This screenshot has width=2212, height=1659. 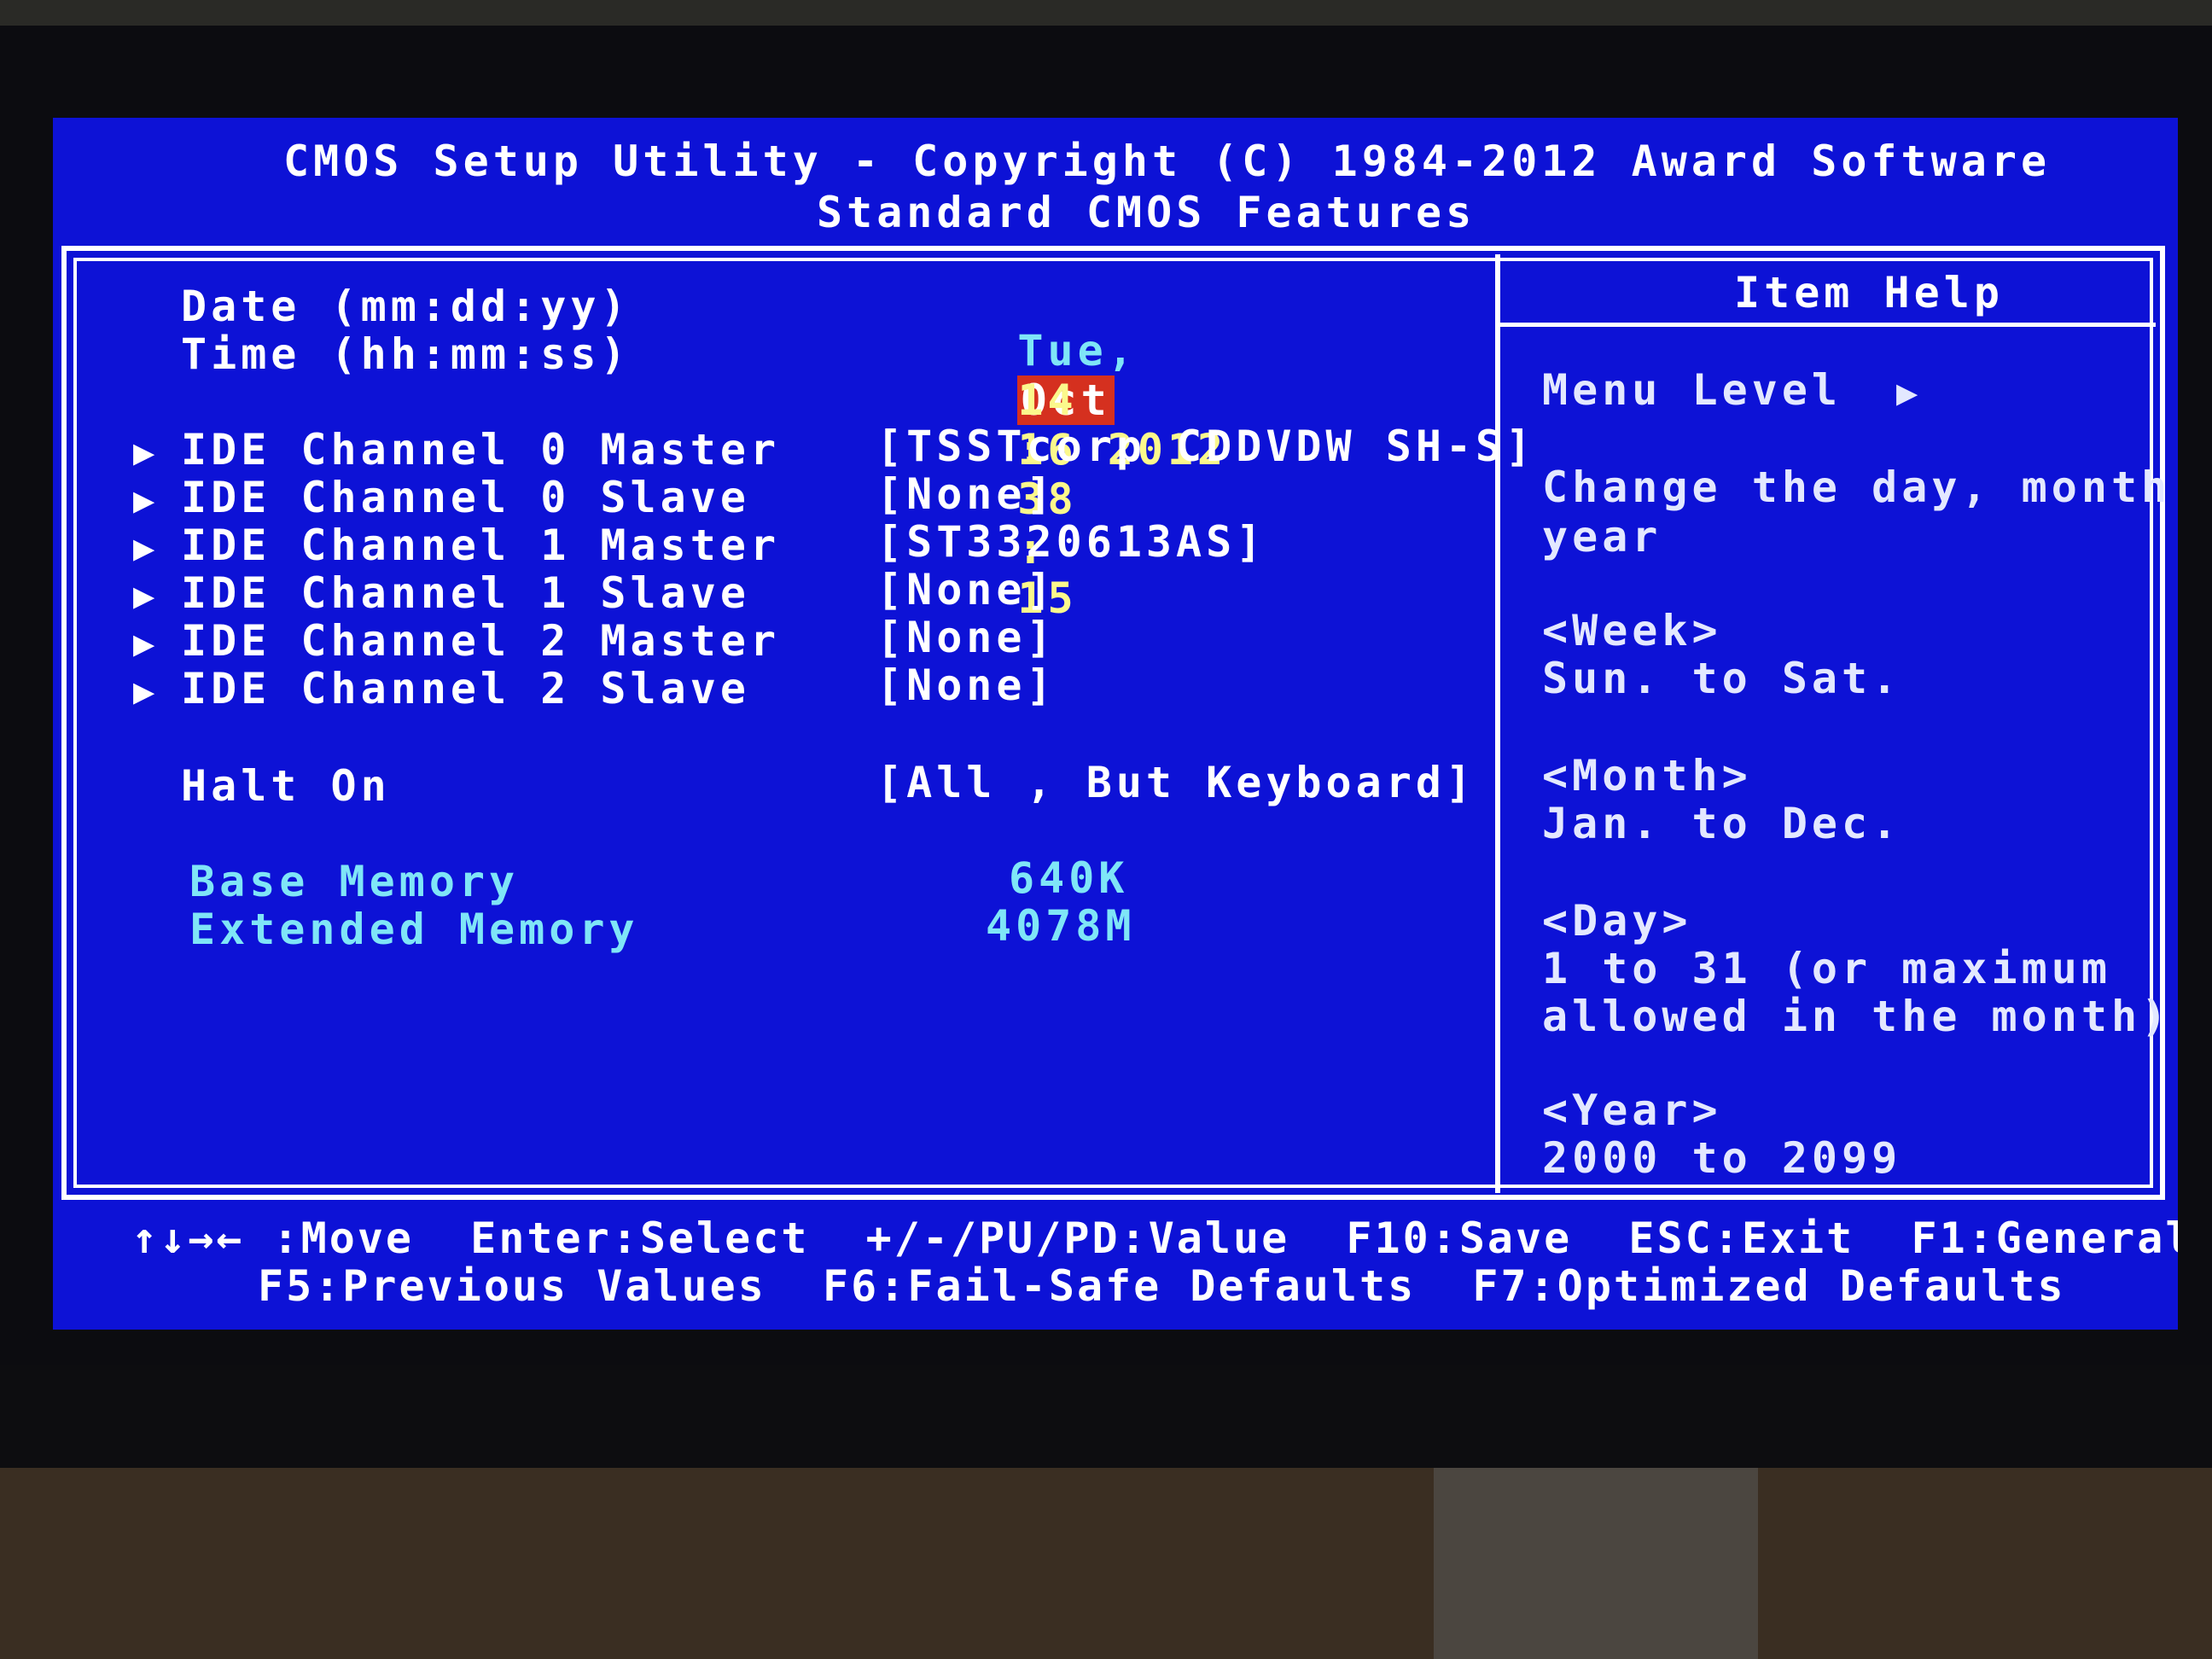 What do you see at coordinates (465, 497) in the screenshot?
I see `ide-channel-label: IDE Channel 0 Slave` at bounding box center [465, 497].